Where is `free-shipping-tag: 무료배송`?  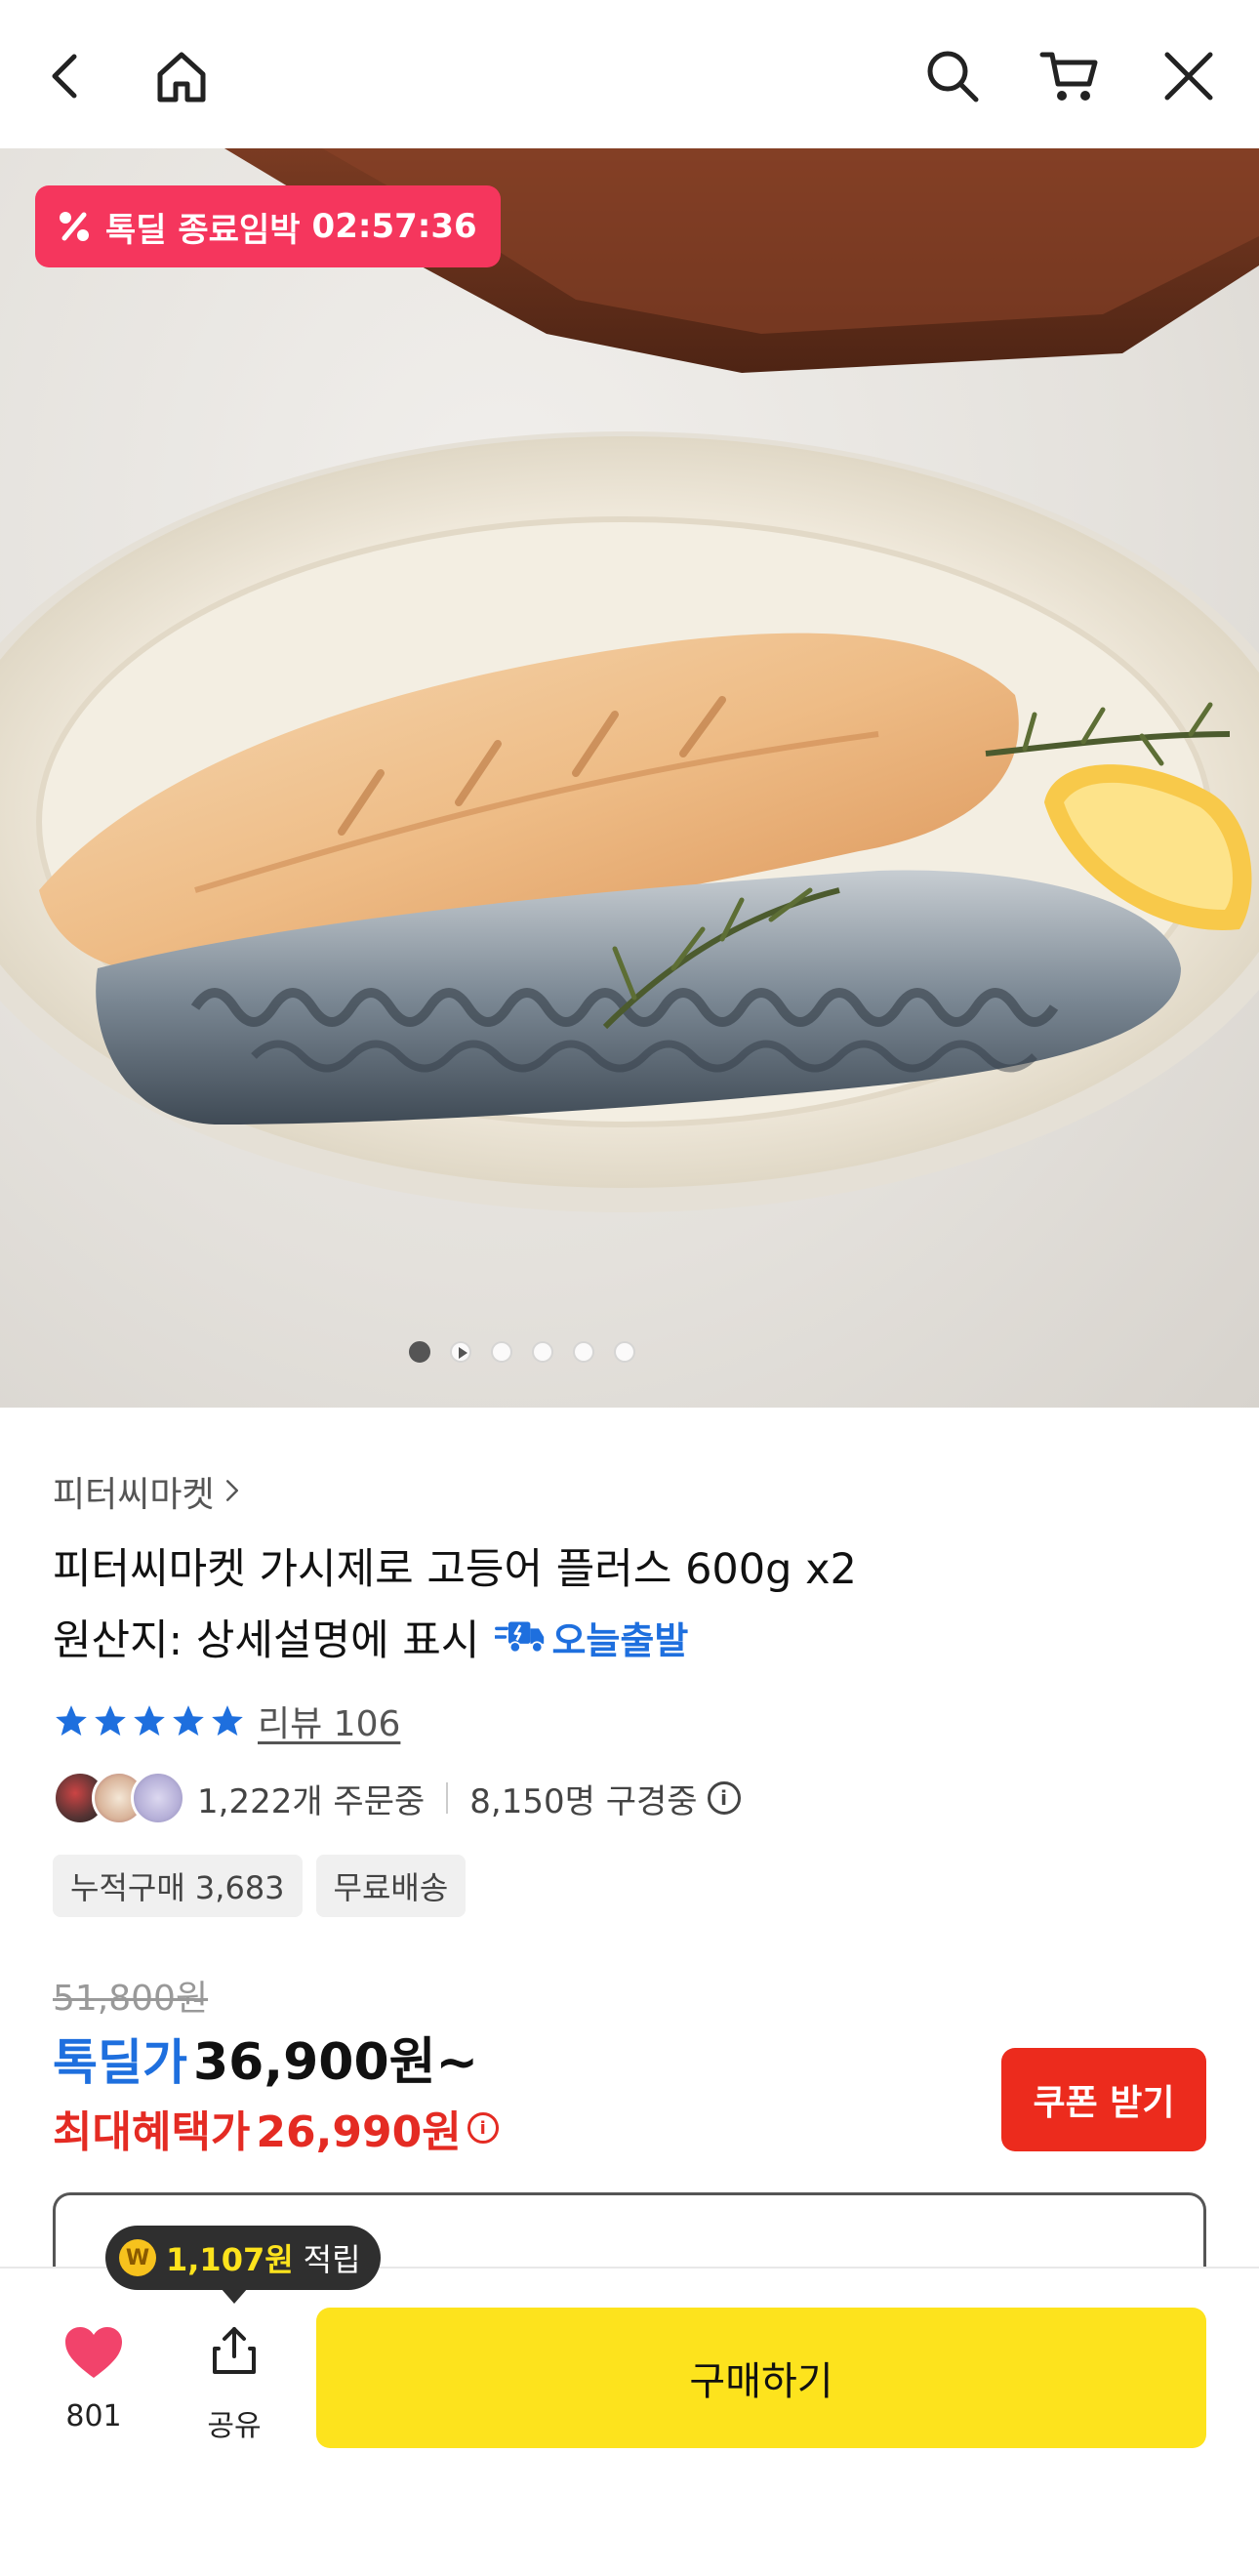 free-shipping-tag: 무료배송 is located at coordinates (391, 1886).